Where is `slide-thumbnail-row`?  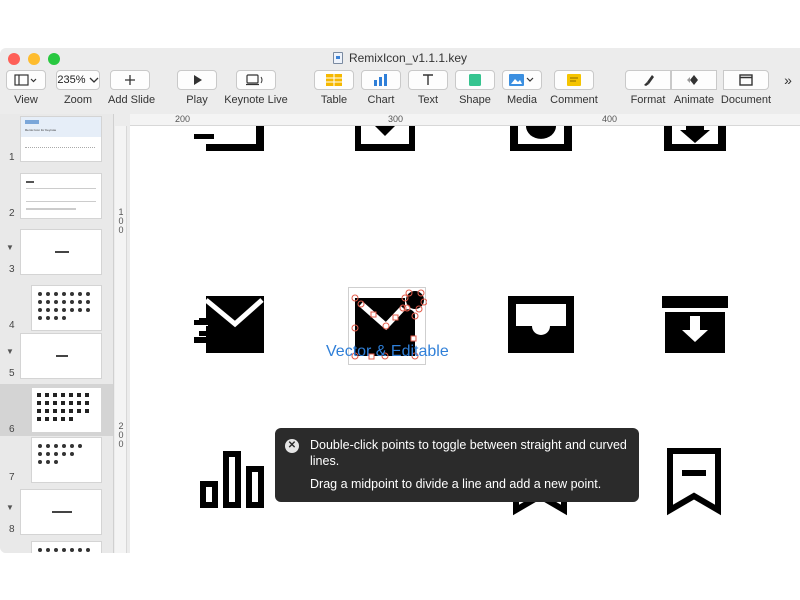
slide-thumbnail-row is located at coordinates (56, 545).